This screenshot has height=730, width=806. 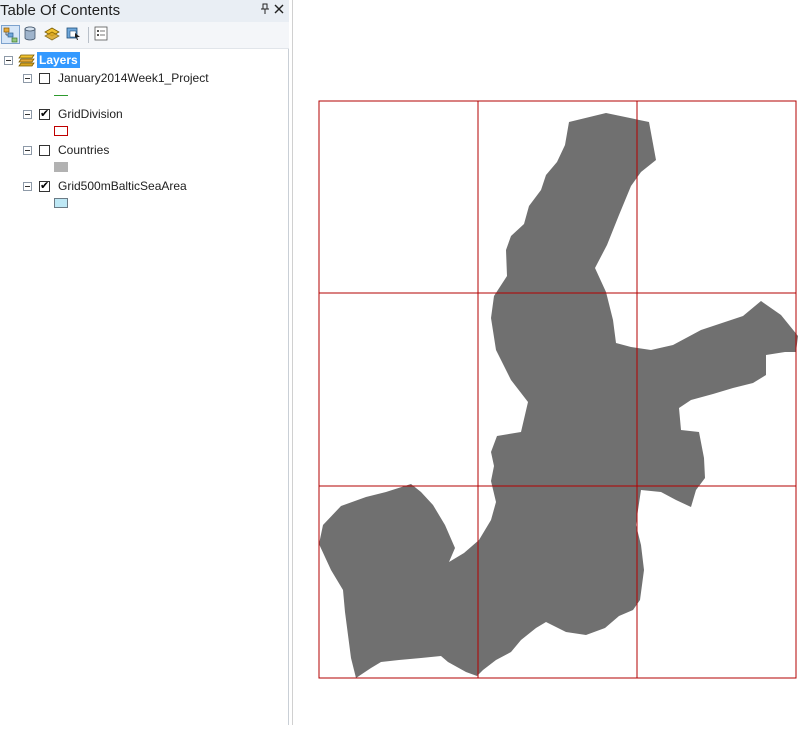 I want to click on toc-toolbar, so click(x=144, y=35).